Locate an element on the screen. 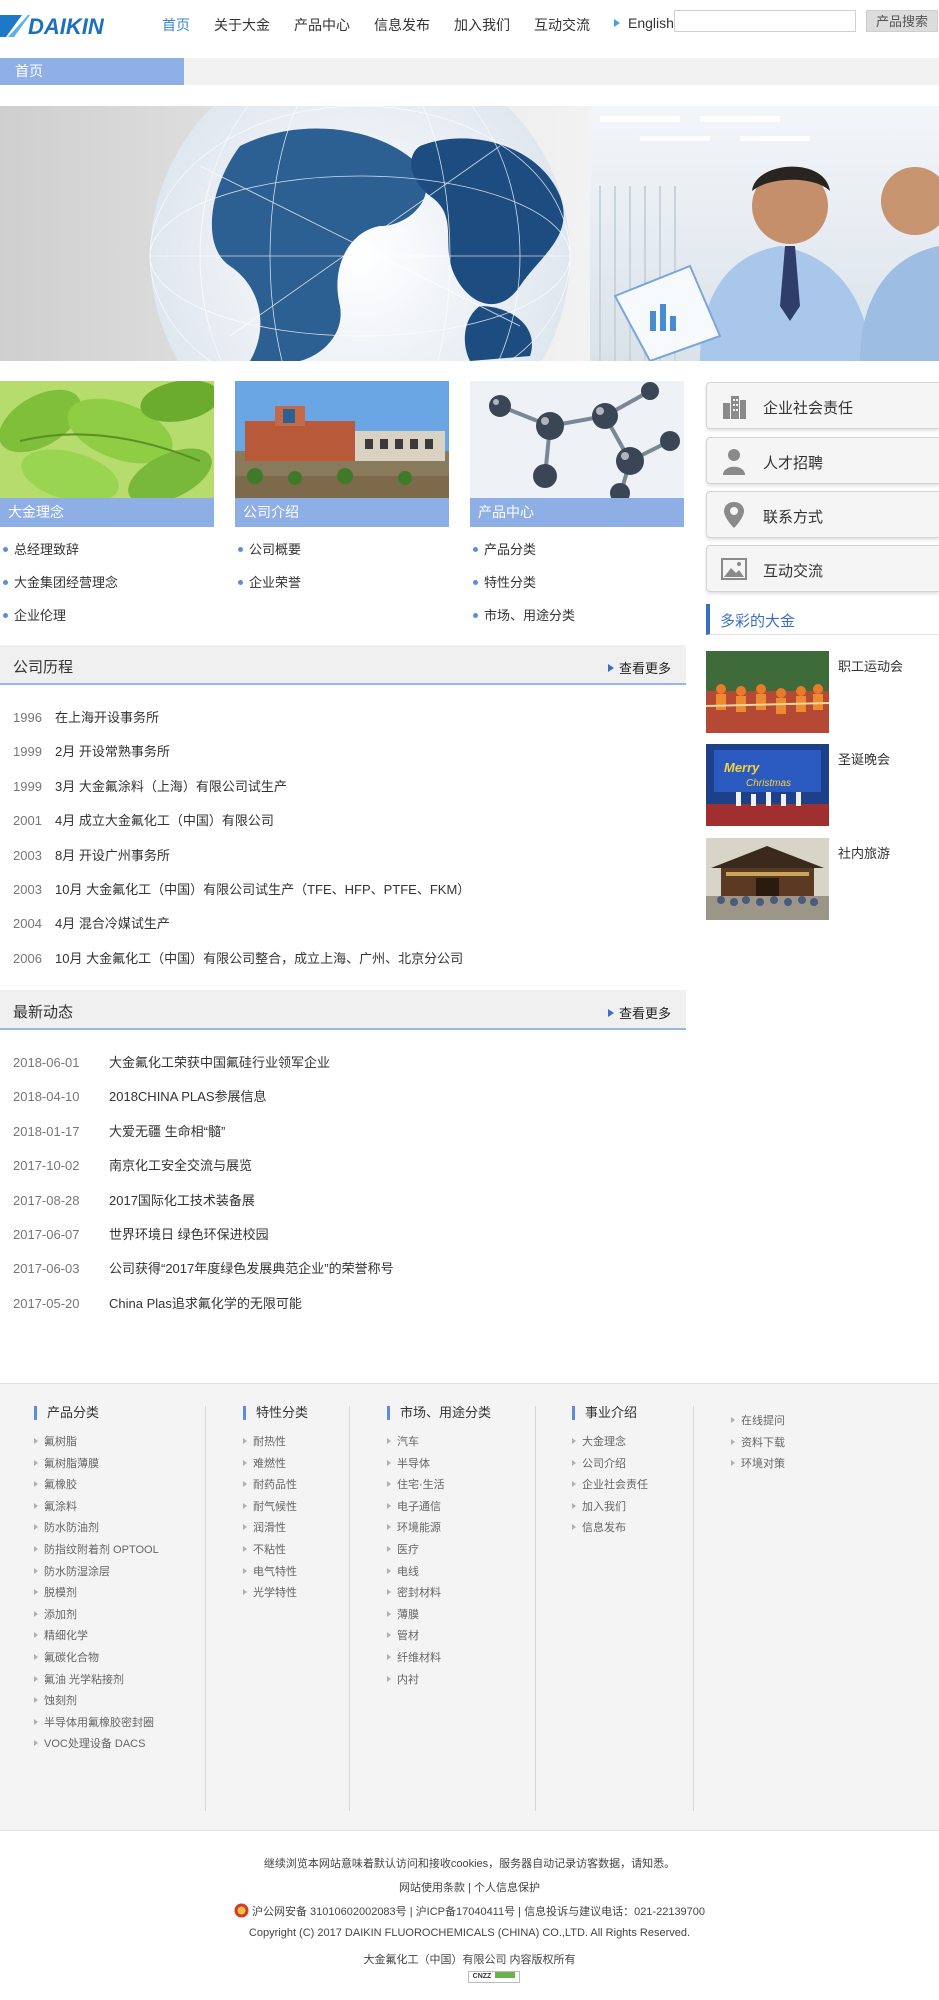 The height and width of the screenshot is (2000, 939). footer-link: 电气特性 is located at coordinates (275, 1576).